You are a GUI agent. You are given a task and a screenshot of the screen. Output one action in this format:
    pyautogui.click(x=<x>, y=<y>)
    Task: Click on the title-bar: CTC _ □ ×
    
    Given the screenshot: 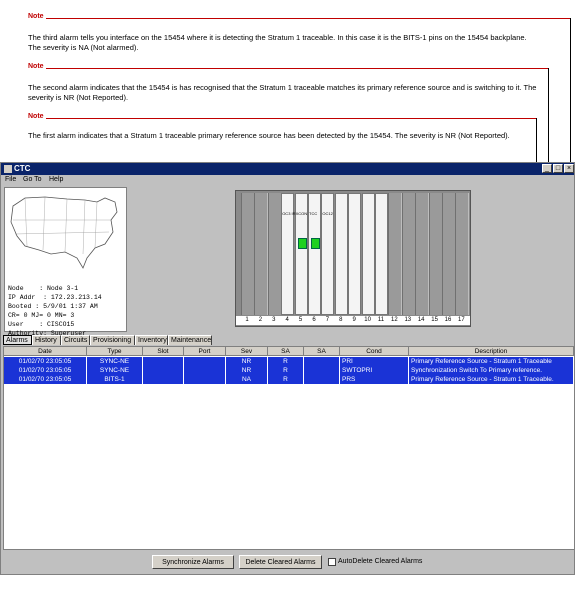 What is the action you would take?
    pyautogui.click(x=287, y=169)
    